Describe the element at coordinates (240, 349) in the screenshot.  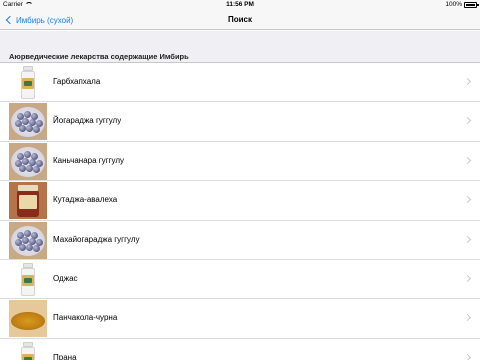
I see `list-item: Прана` at that location.